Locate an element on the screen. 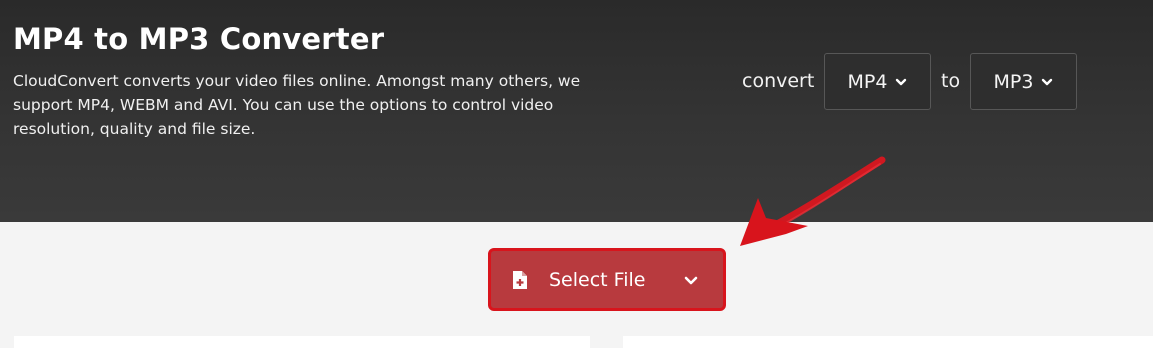 The image size is (1153, 348). right-panel is located at coordinates (888, 342).